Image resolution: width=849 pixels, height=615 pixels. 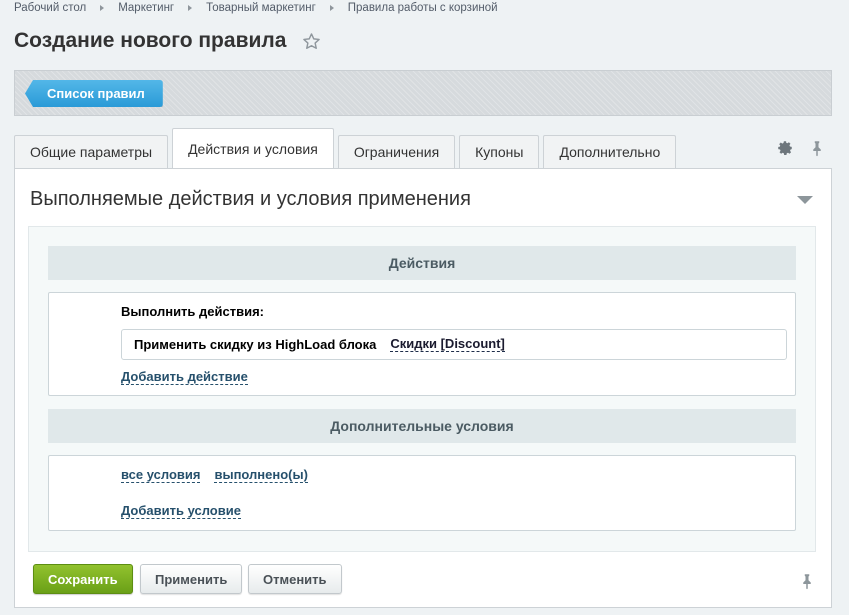 I want to click on breadcrumb-item-desktop: Рабочий стол, so click(x=50, y=8).